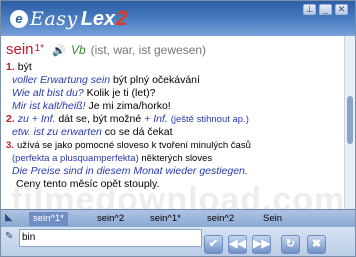 This screenshot has height=257, width=356. Describe the element at coordinates (98, 18) in the screenshot. I see `logo-lex: Lex` at that location.